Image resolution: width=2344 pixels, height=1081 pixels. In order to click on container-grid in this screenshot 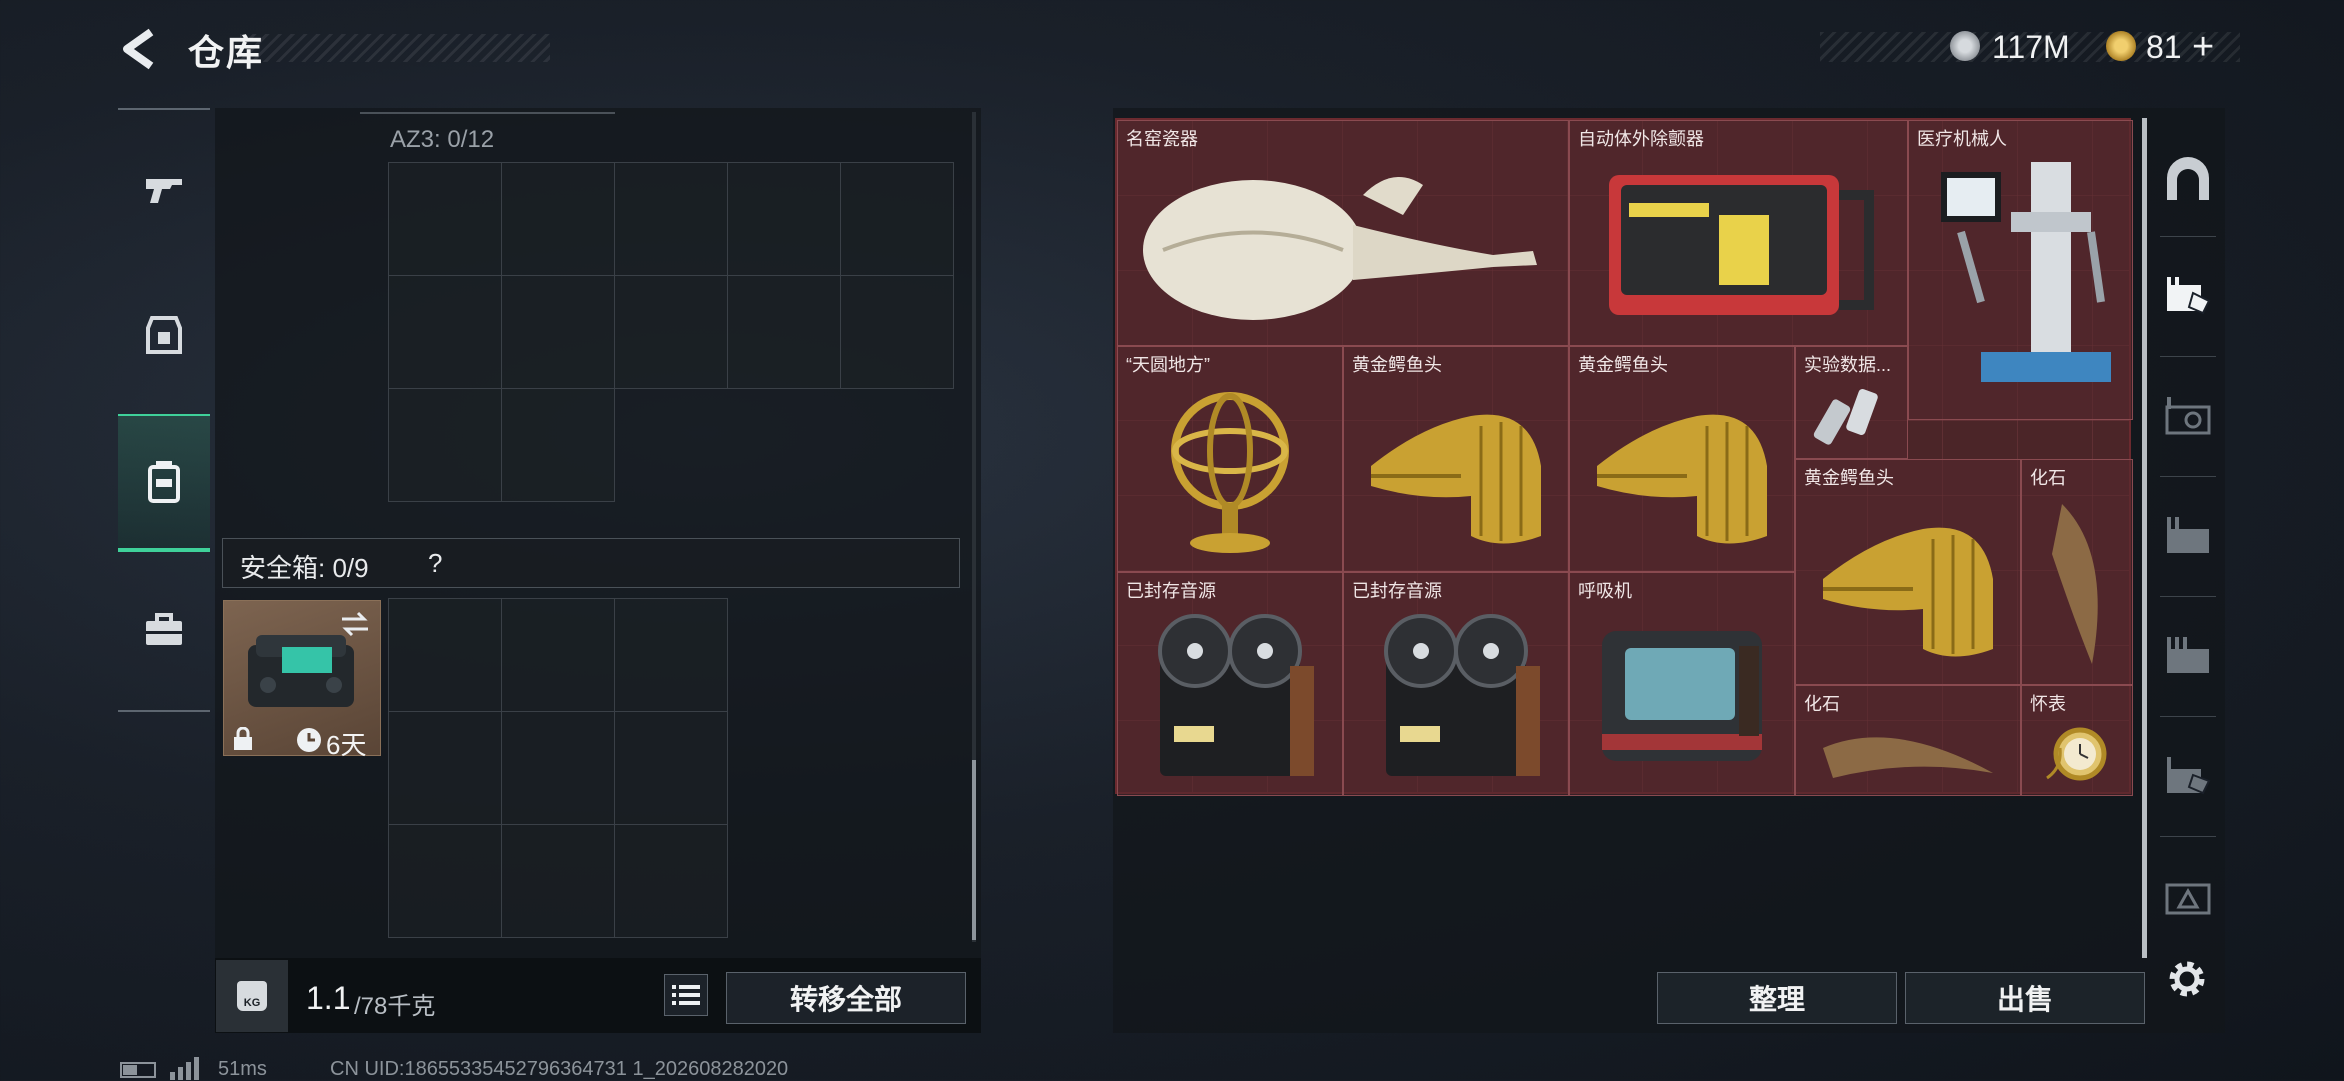, I will do `click(671, 332)`.